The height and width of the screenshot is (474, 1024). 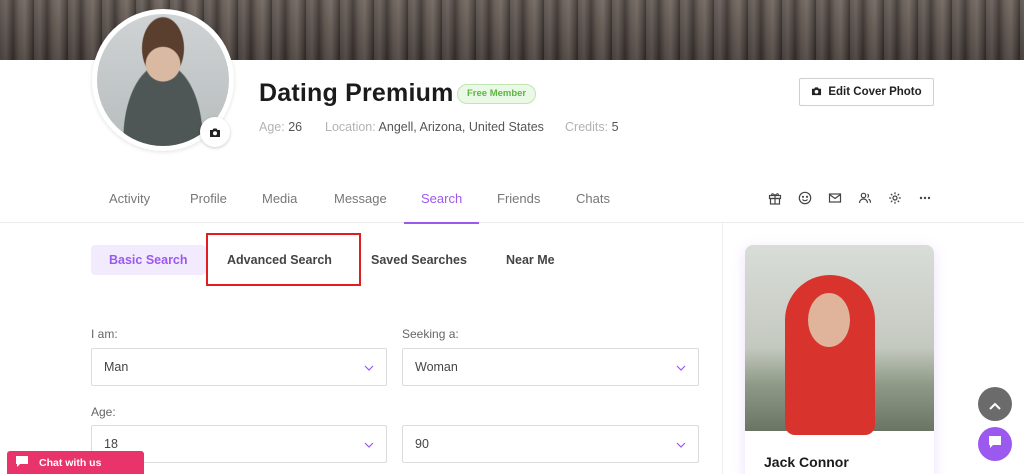 What do you see at coordinates (283, 259) in the screenshot?
I see `highlight-box` at bounding box center [283, 259].